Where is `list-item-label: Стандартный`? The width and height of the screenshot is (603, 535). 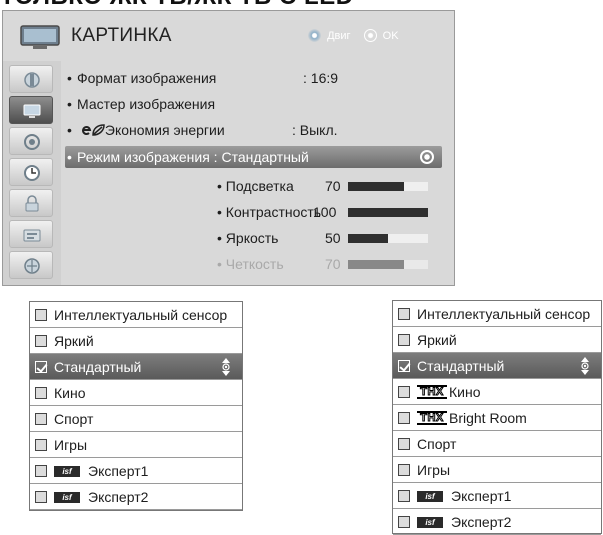 list-item-label: Стандартный is located at coordinates (461, 366).